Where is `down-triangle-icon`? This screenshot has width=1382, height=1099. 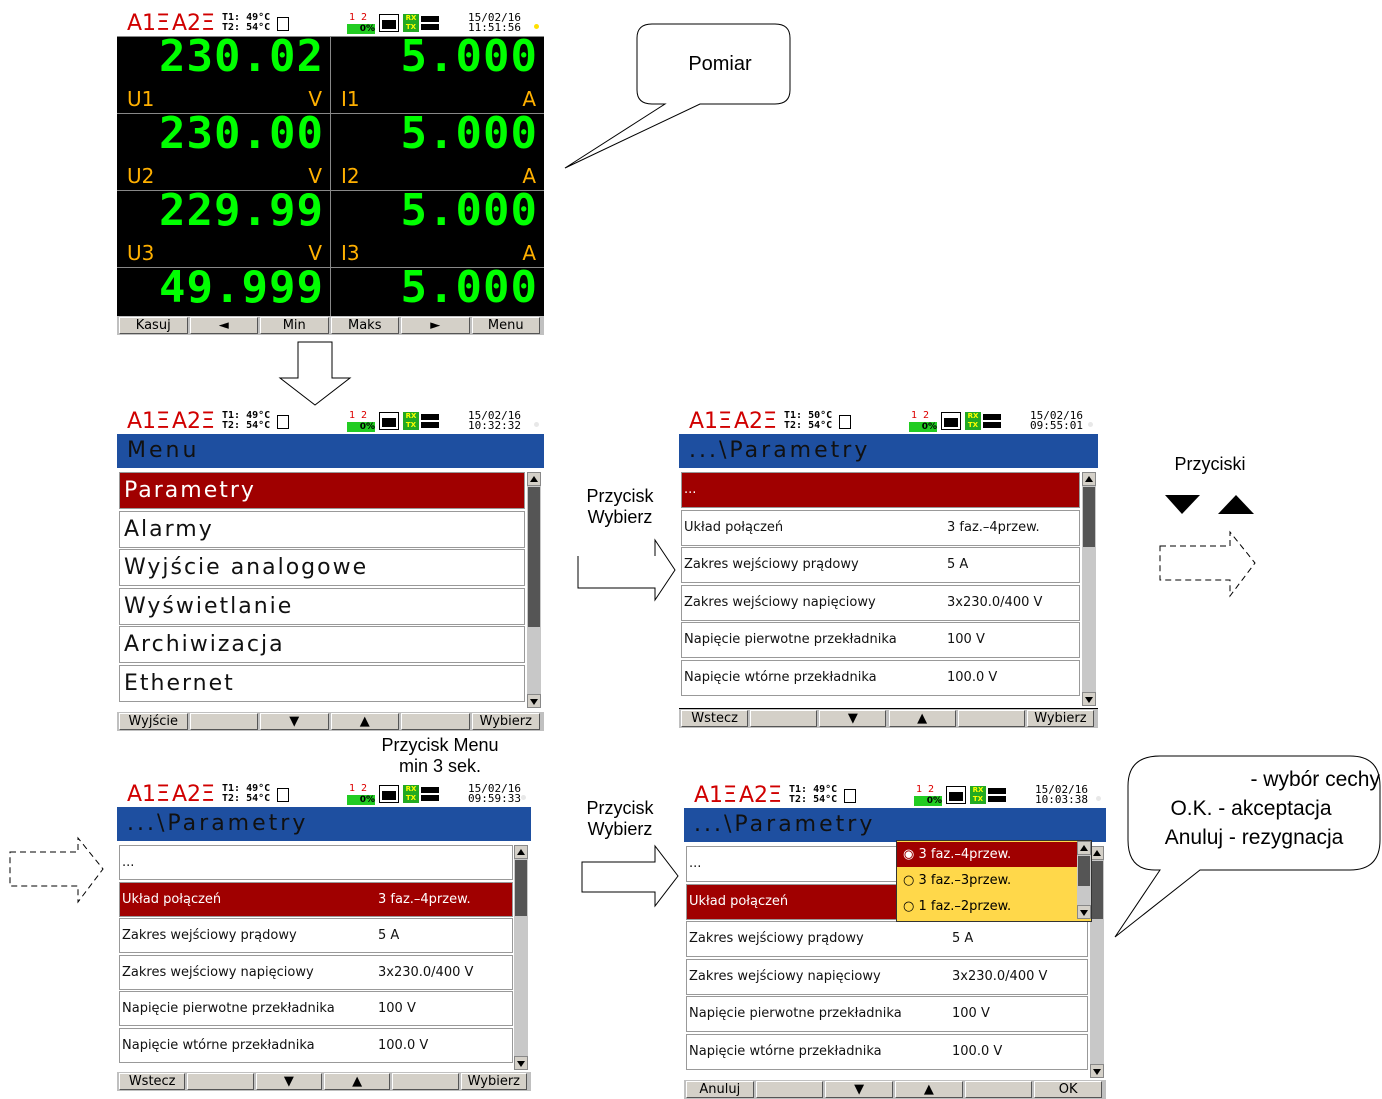
down-triangle-icon is located at coordinates (1182, 504).